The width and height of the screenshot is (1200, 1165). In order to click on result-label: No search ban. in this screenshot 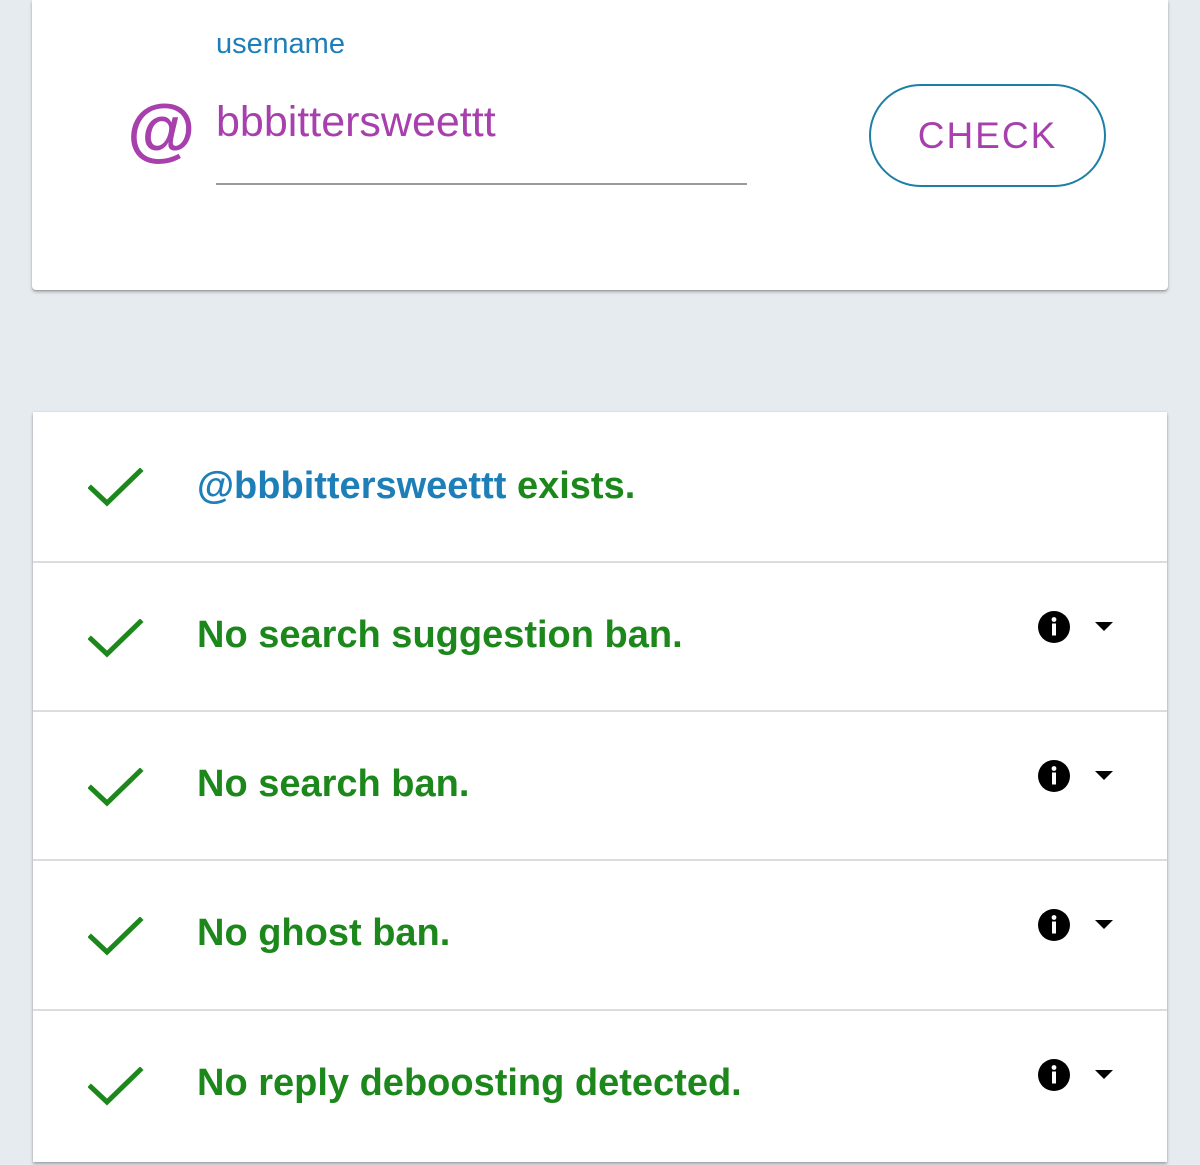, I will do `click(333, 784)`.